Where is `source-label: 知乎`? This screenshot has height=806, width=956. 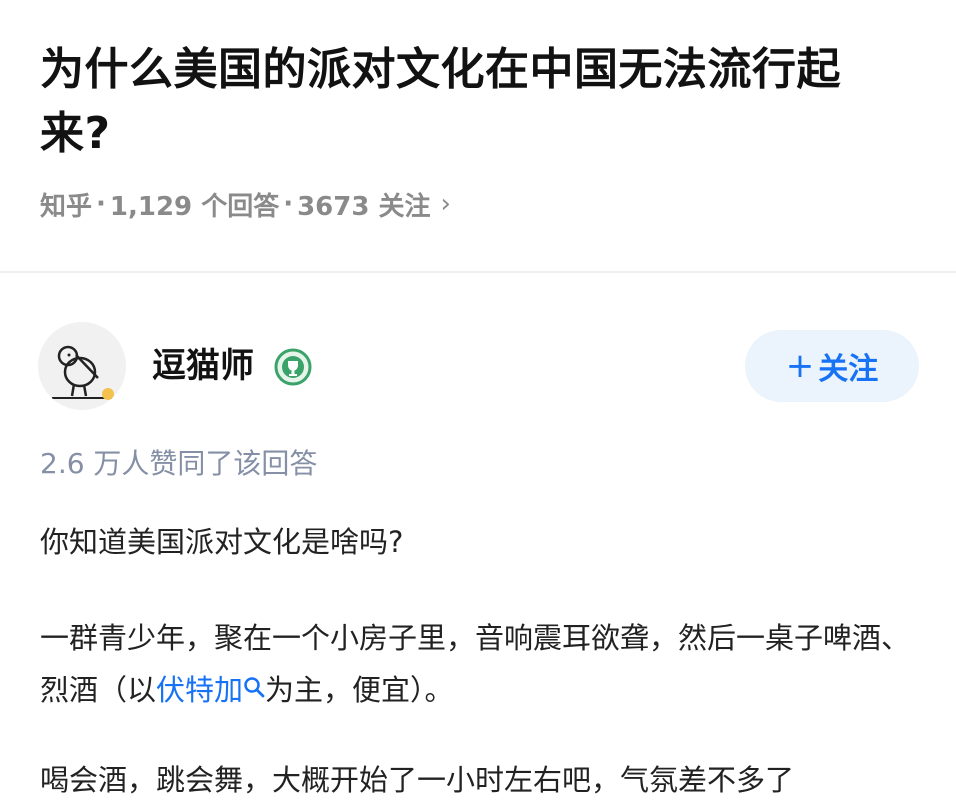 source-label: 知乎 is located at coordinates (66, 206).